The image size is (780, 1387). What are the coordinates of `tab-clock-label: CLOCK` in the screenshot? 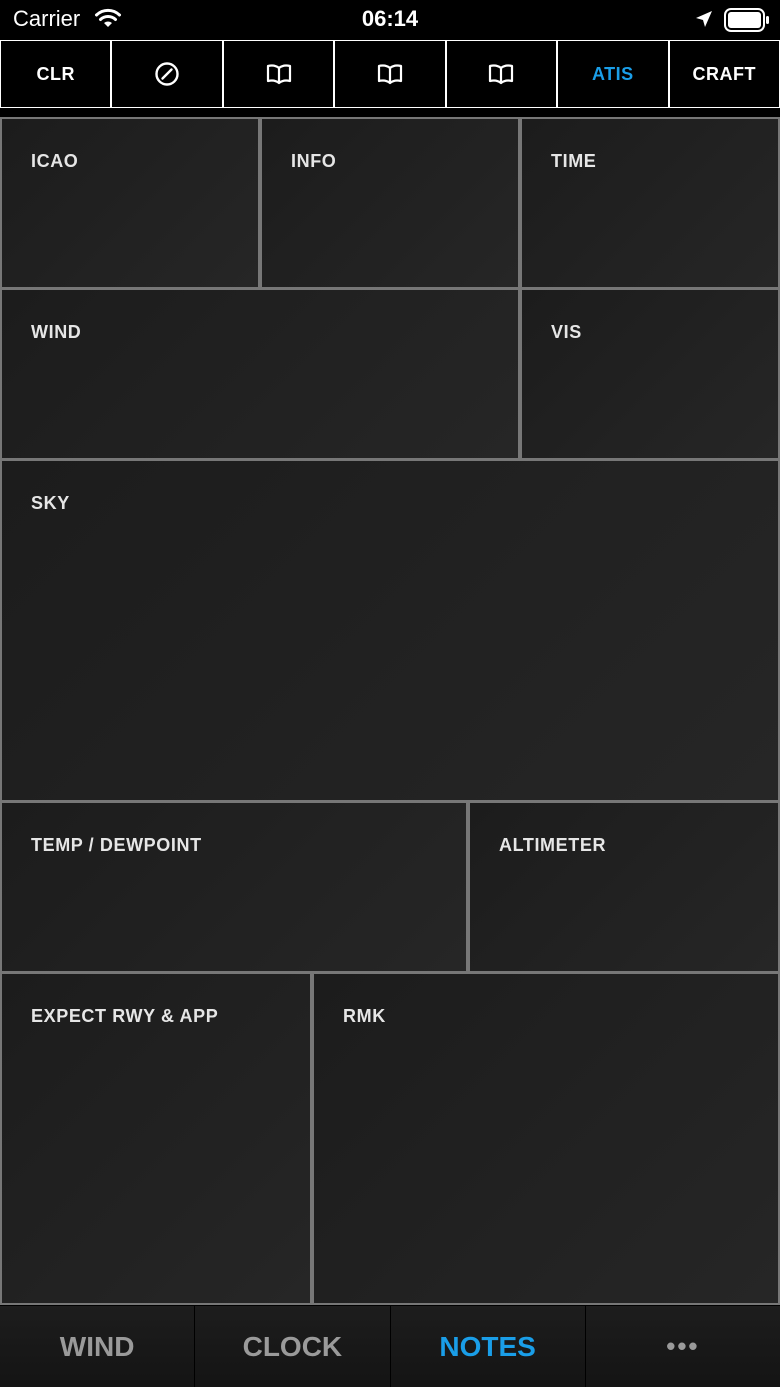 It's located at (292, 1346).